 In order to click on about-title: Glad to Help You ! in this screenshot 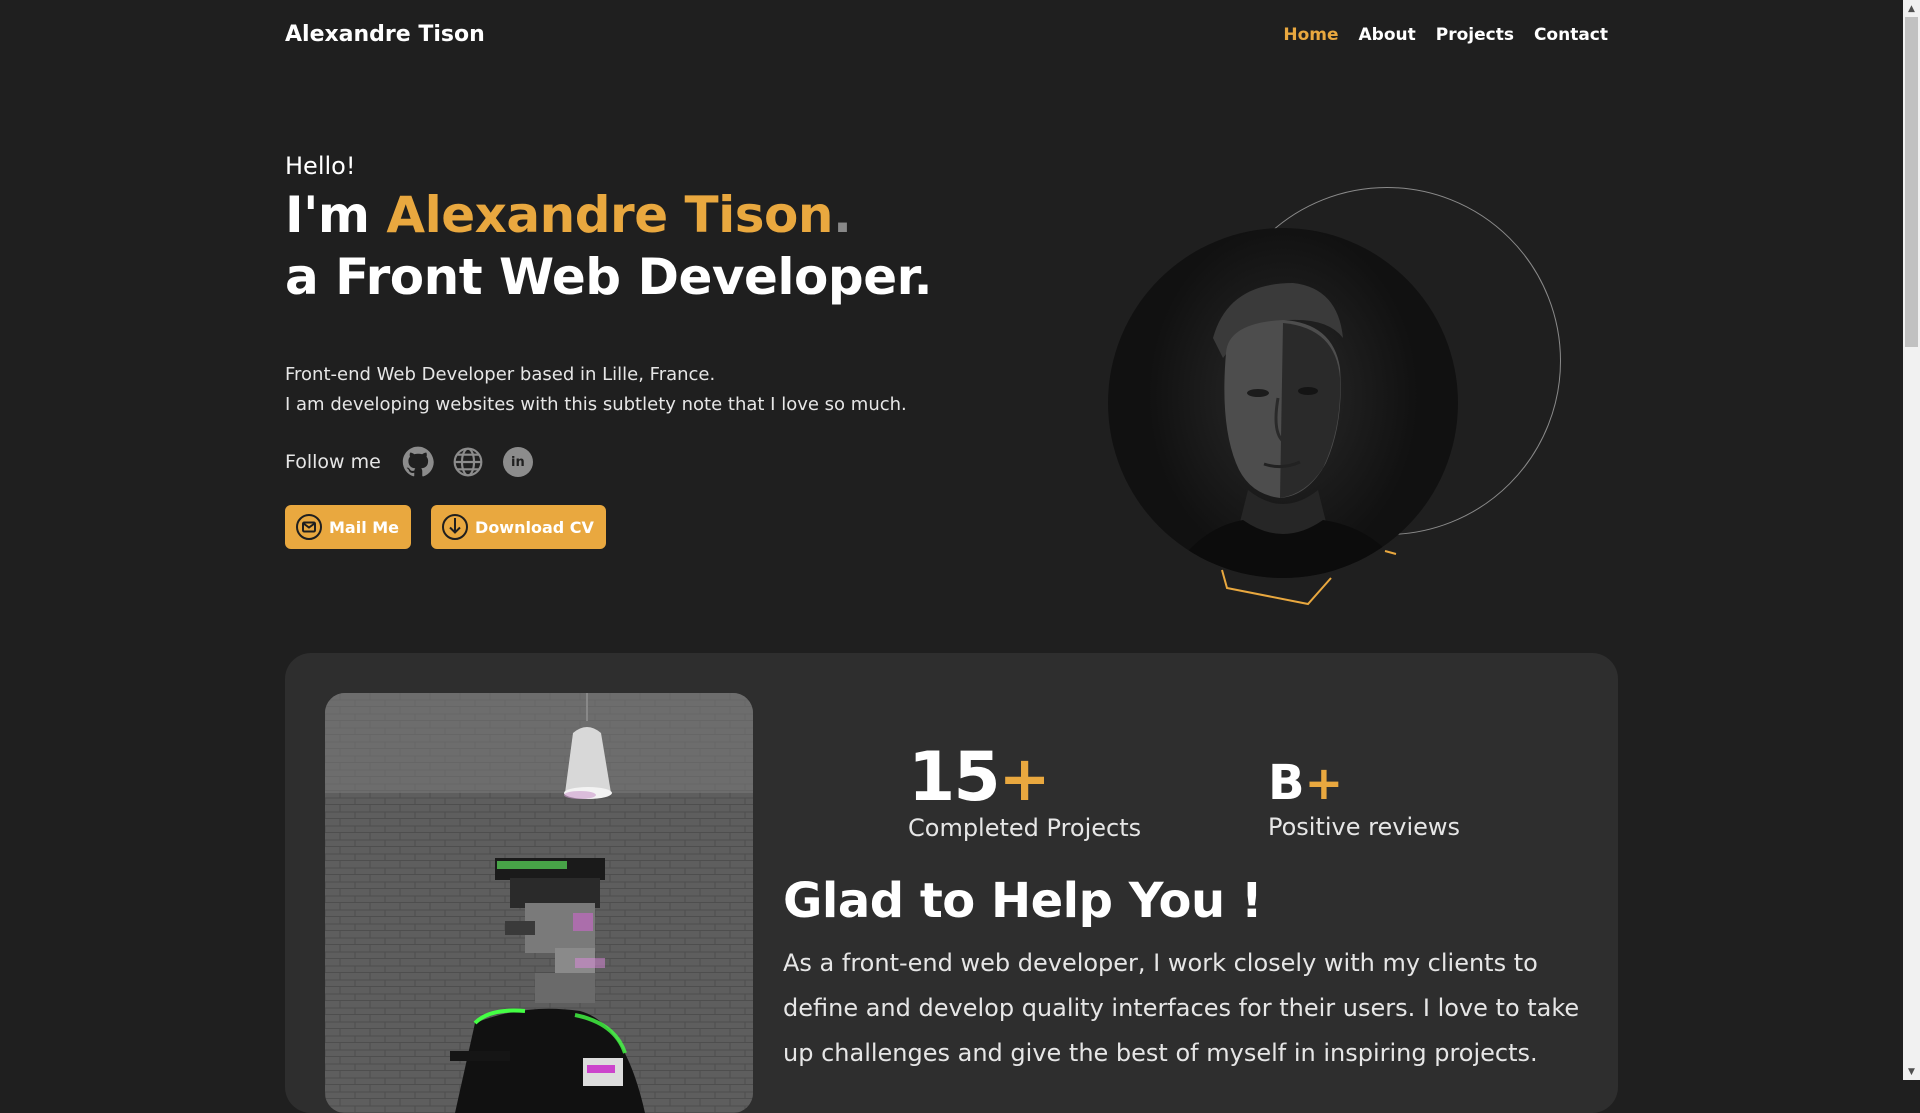, I will do `click(1023, 901)`.